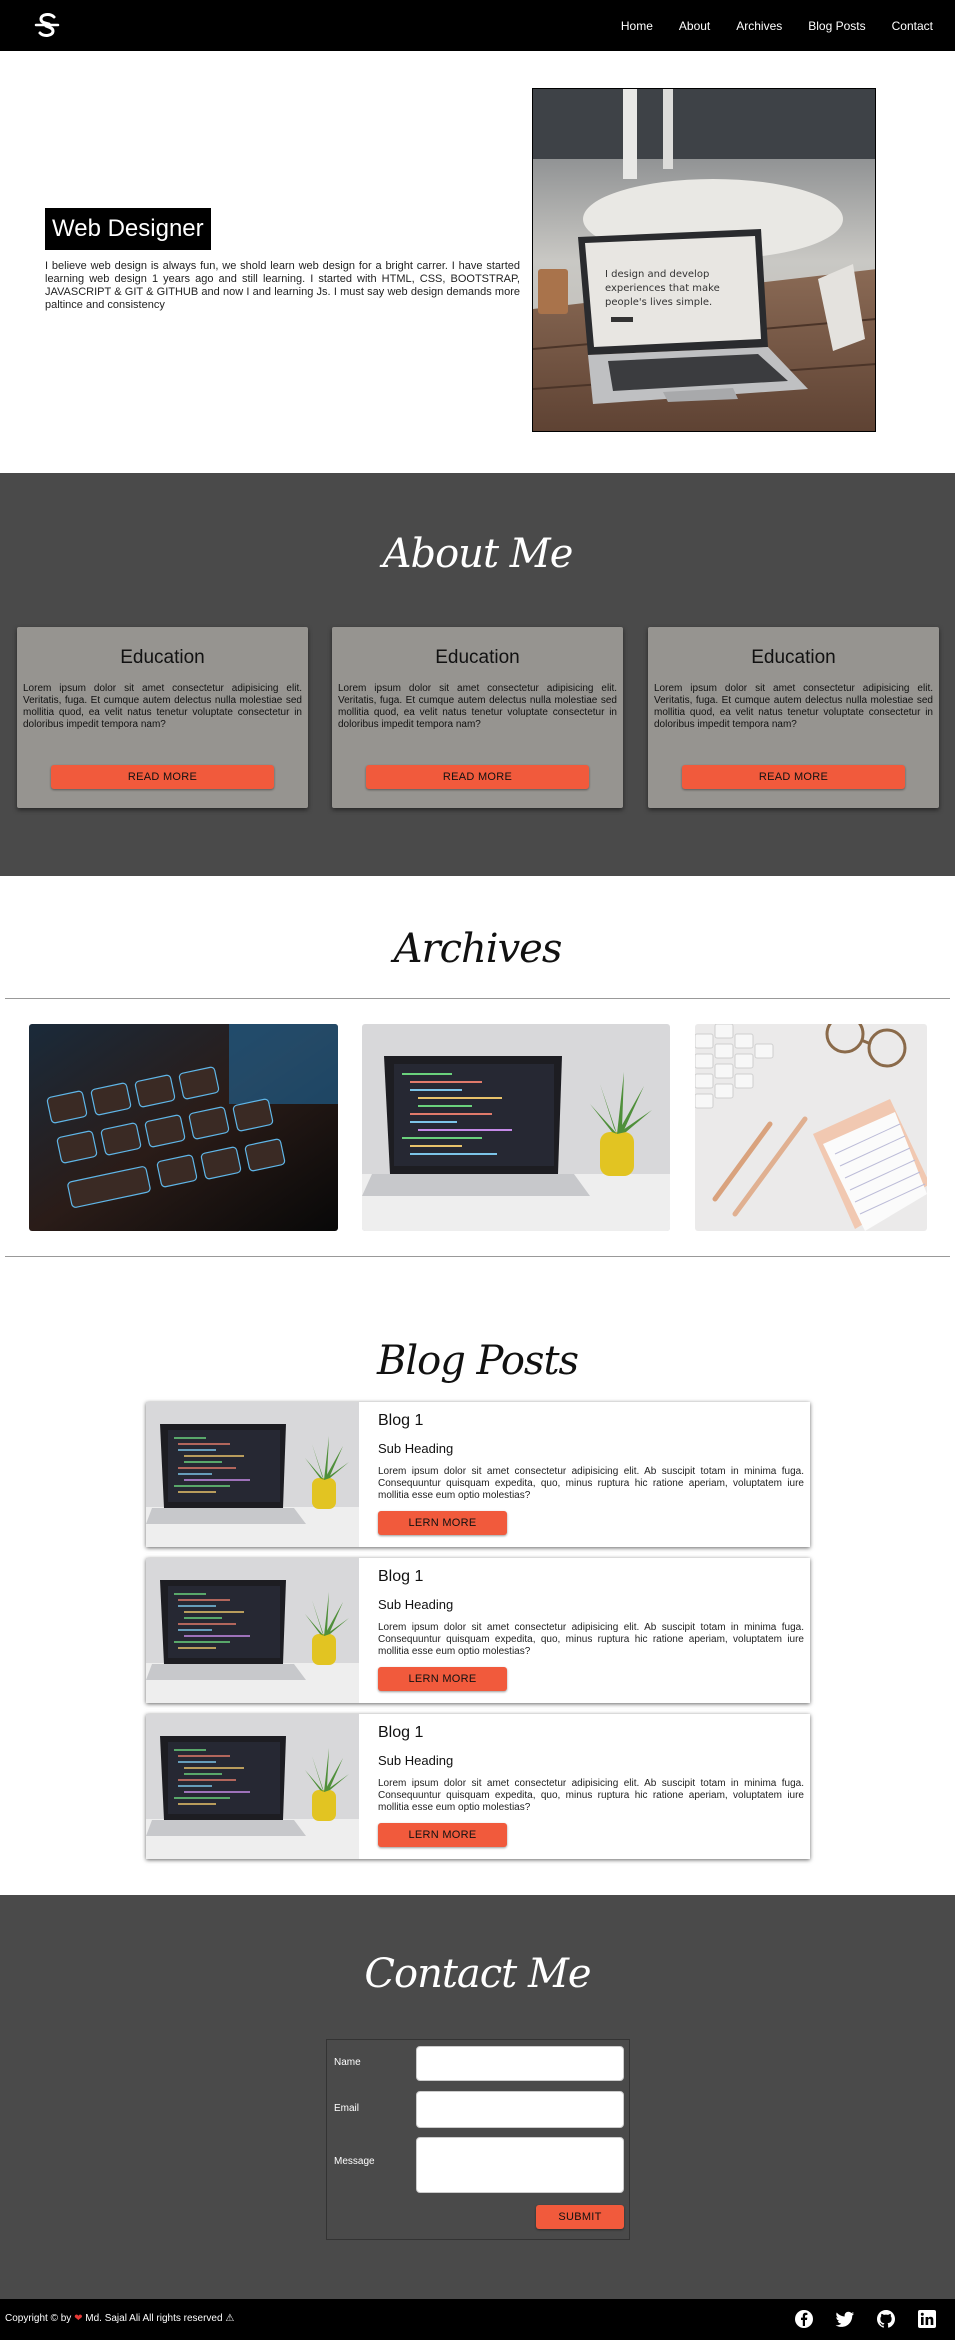 The height and width of the screenshot is (2340, 955). Describe the element at coordinates (580, 2217) in the screenshot. I see `submit-button: SUBMIT` at that location.